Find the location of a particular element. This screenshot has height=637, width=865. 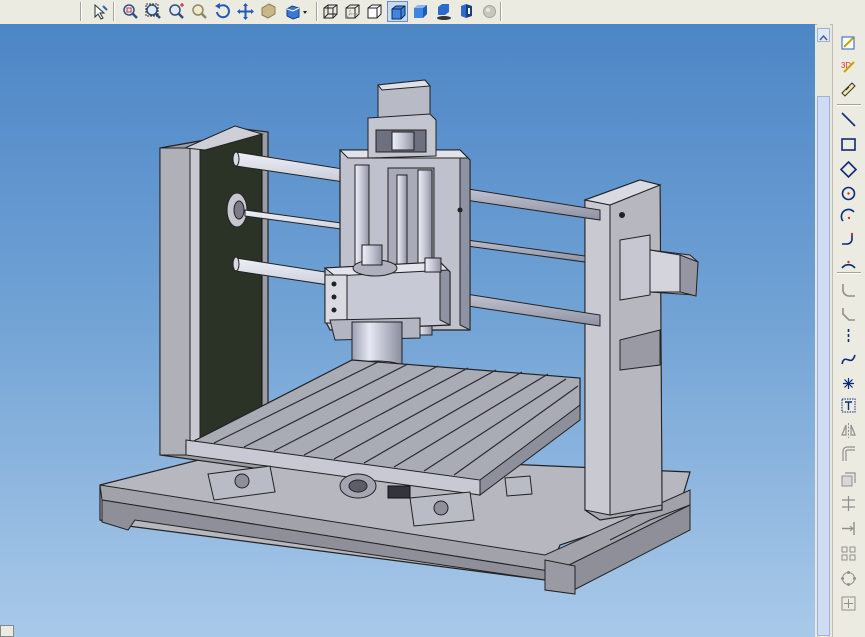

extend-button is located at coordinates (849, 529).